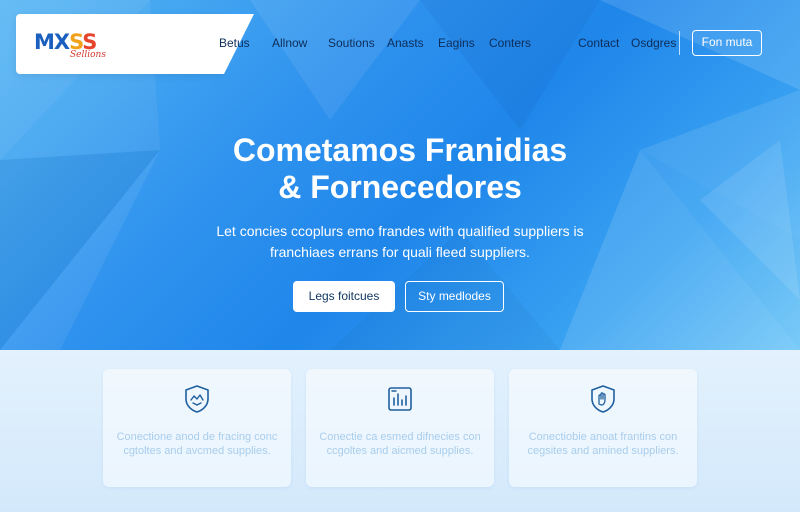 The height and width of the screenshot is (512, 800). What do you see at coordinates (463, 43) in the screenshot?
I see `nav-link-eagins: Eagins` at bounding box center [463, 43].